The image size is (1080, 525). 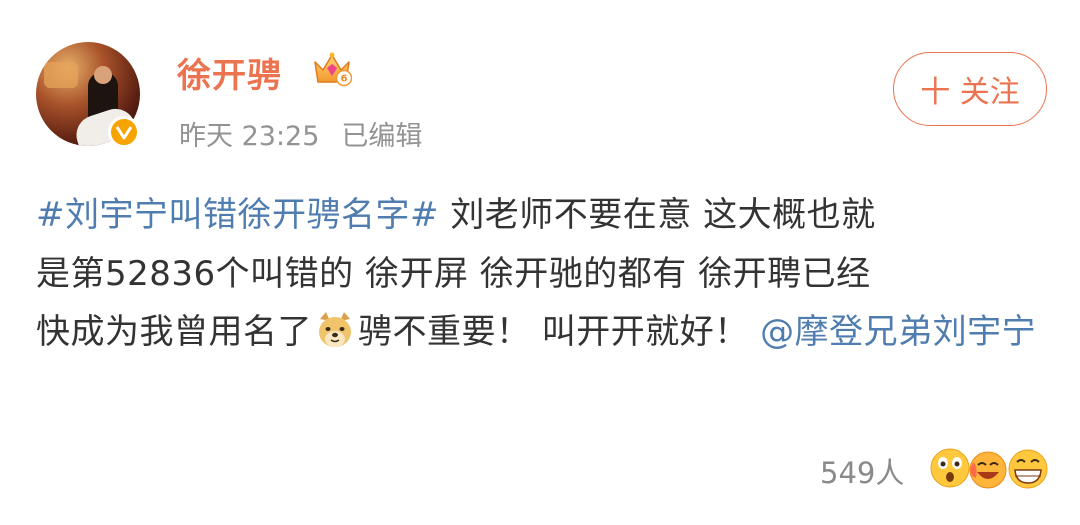 I want to click on post-meta: 昨天 23:25 已编辑, so click(x=311, y=133).